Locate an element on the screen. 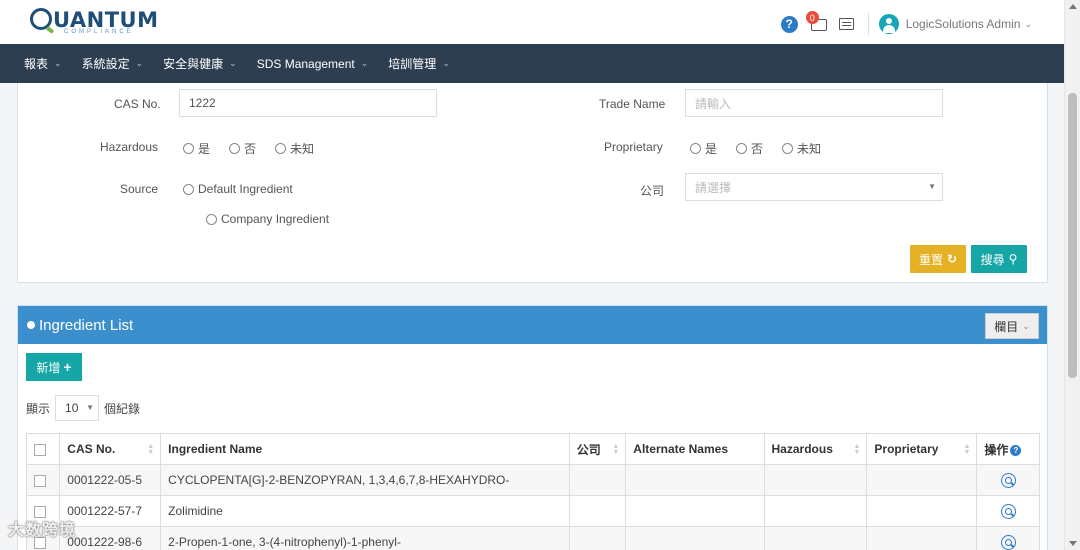 This screenshot has width=1080, height=550. col-header-company: 公司 ▲ ▼ is located at coordinates (597, 449).